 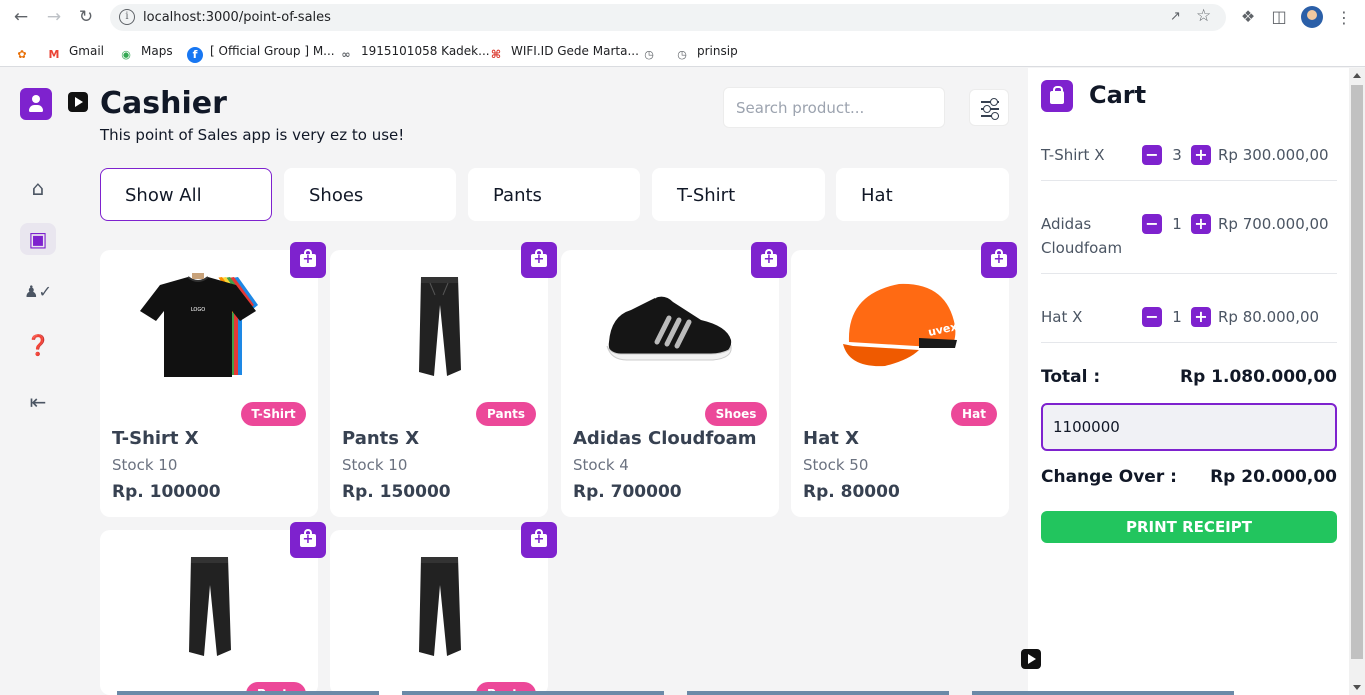 I want to click on user-logo-icon, so click(x=36, y=104).